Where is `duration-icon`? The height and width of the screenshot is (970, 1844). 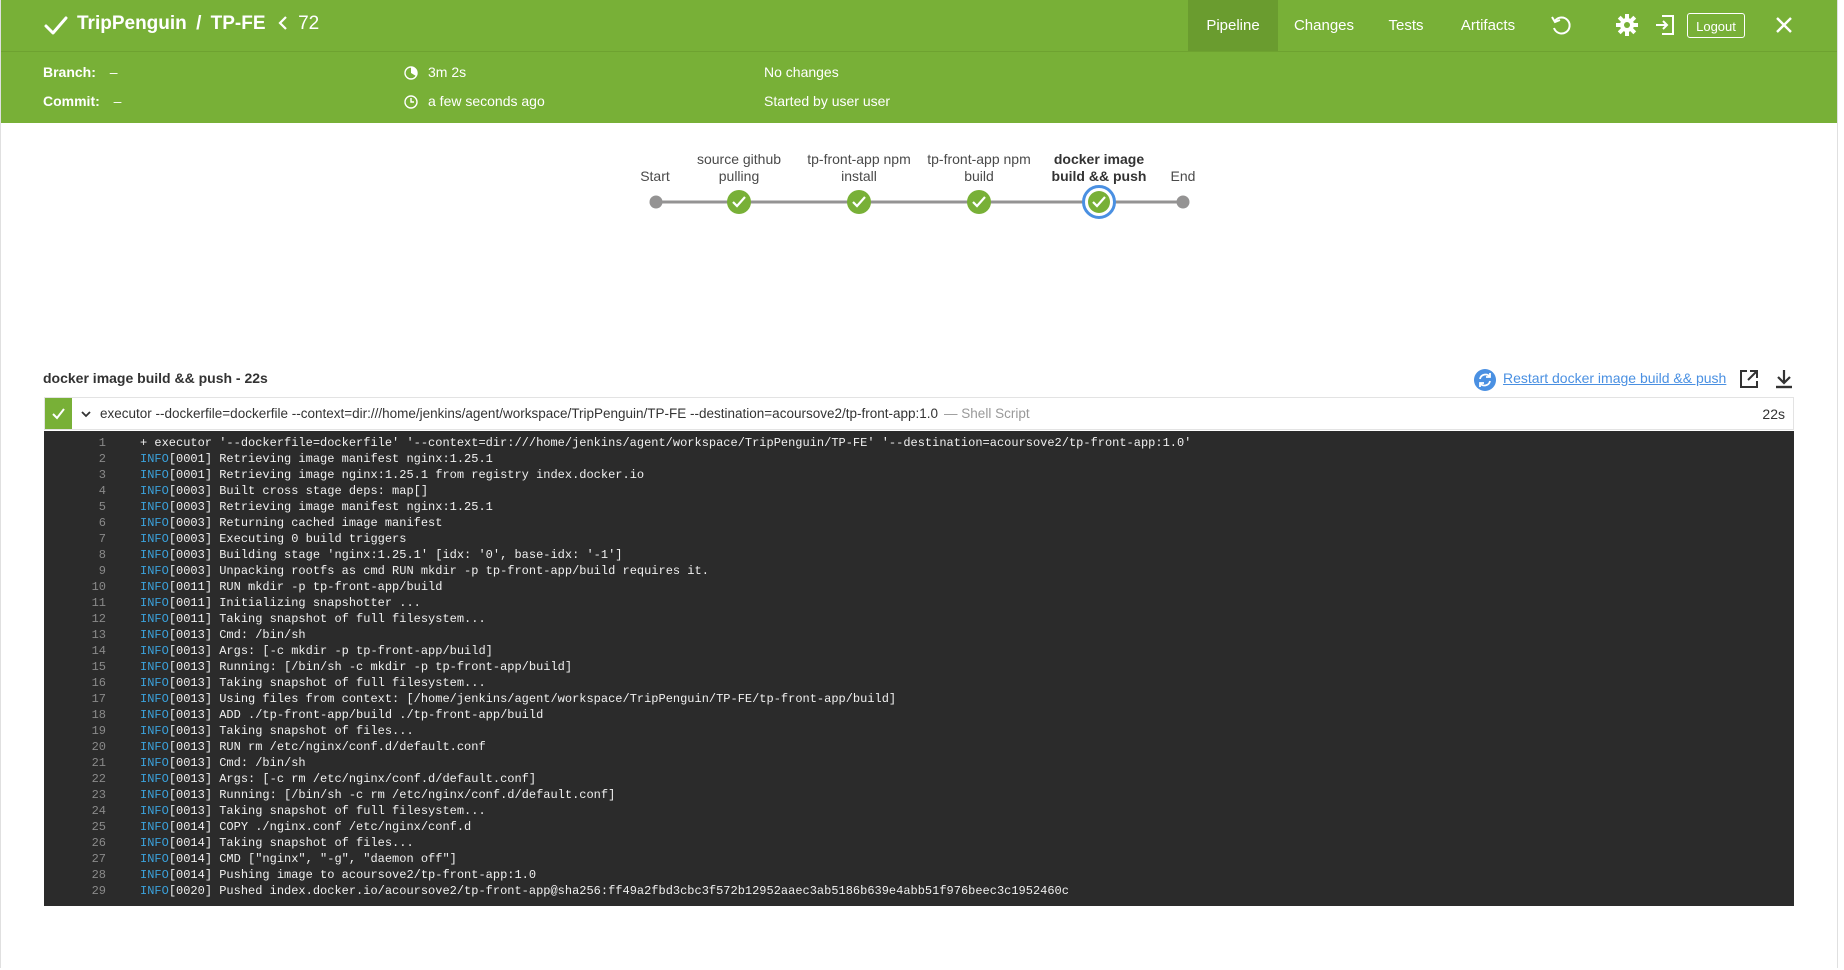 duration-icon is located at coordinates (411, 73).